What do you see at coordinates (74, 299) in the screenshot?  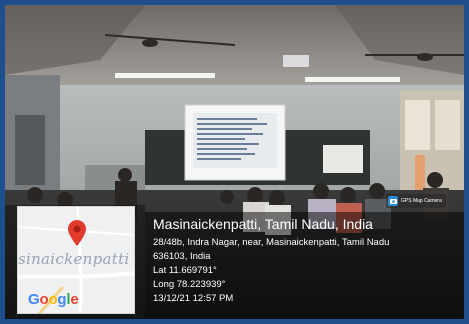 I see `google-logo-letter: e` at bounding box center [74, 299].